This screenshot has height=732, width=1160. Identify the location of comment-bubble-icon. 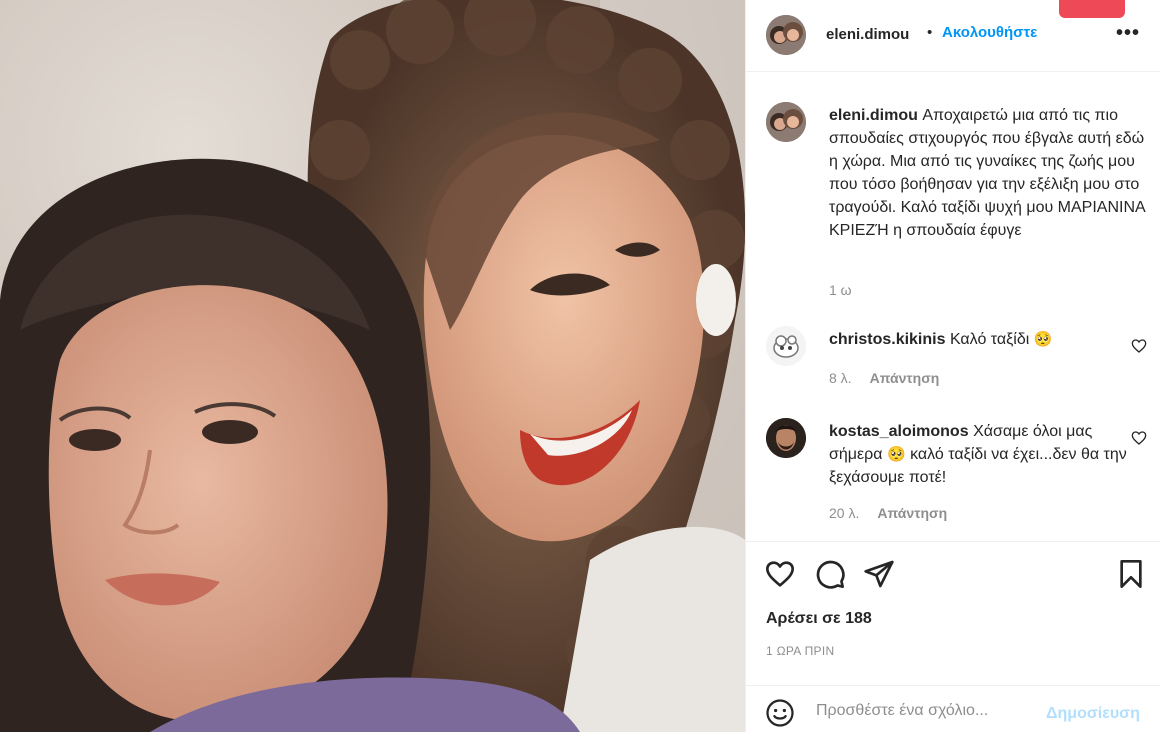
(830, 574).